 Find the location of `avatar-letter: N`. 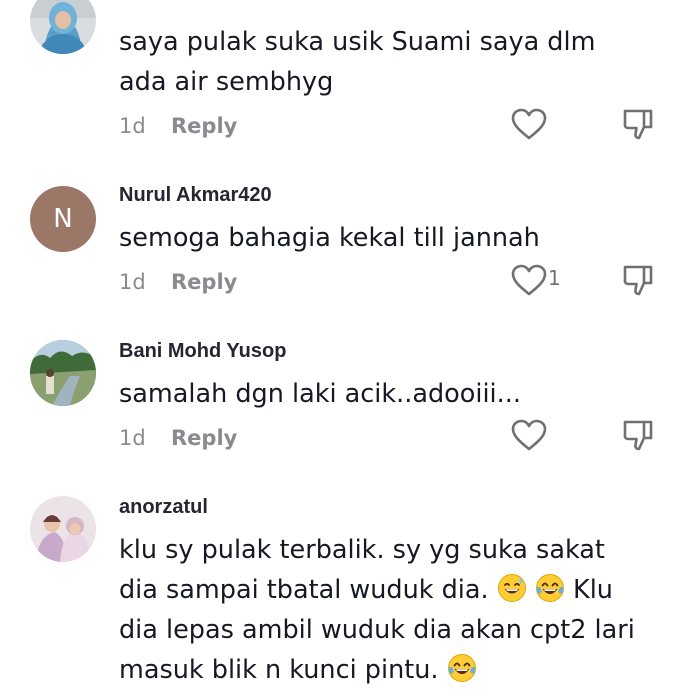

avatar-letter: N is located at coordinates (63, 219).